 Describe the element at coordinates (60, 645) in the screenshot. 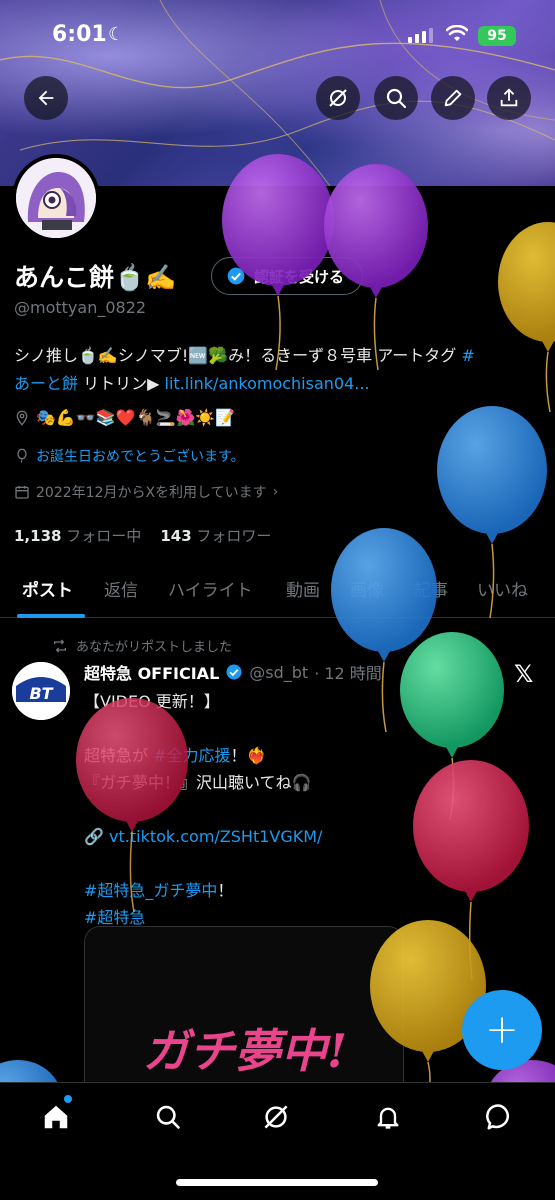

I see `repost-icon` at that location.